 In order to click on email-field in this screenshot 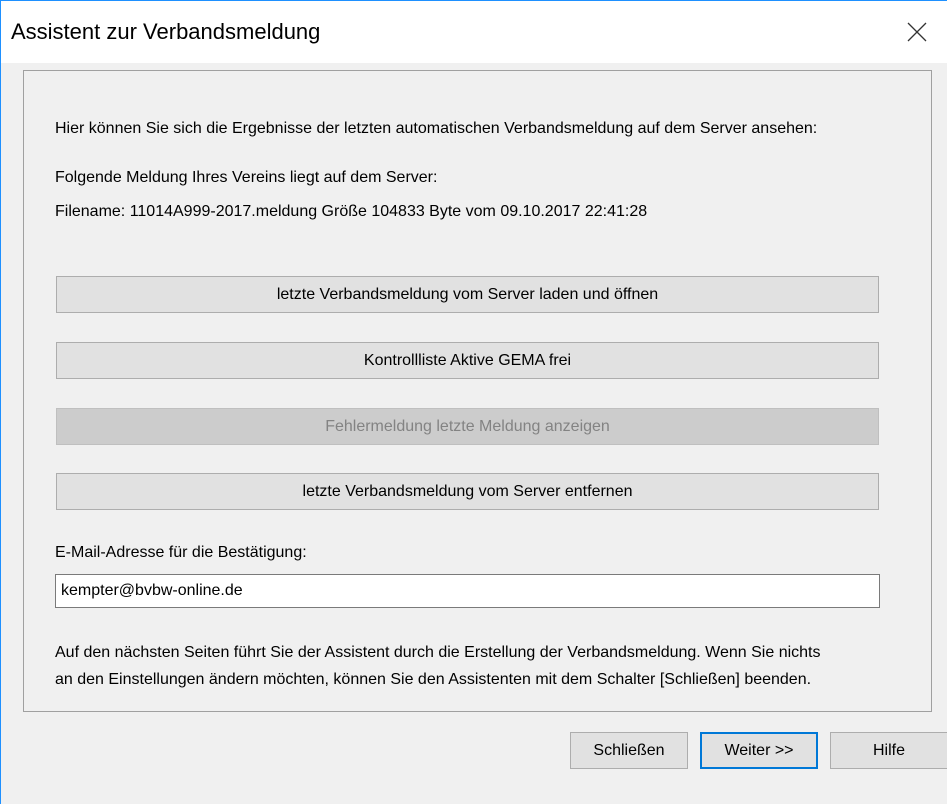, I will do `click(467, 591)`.